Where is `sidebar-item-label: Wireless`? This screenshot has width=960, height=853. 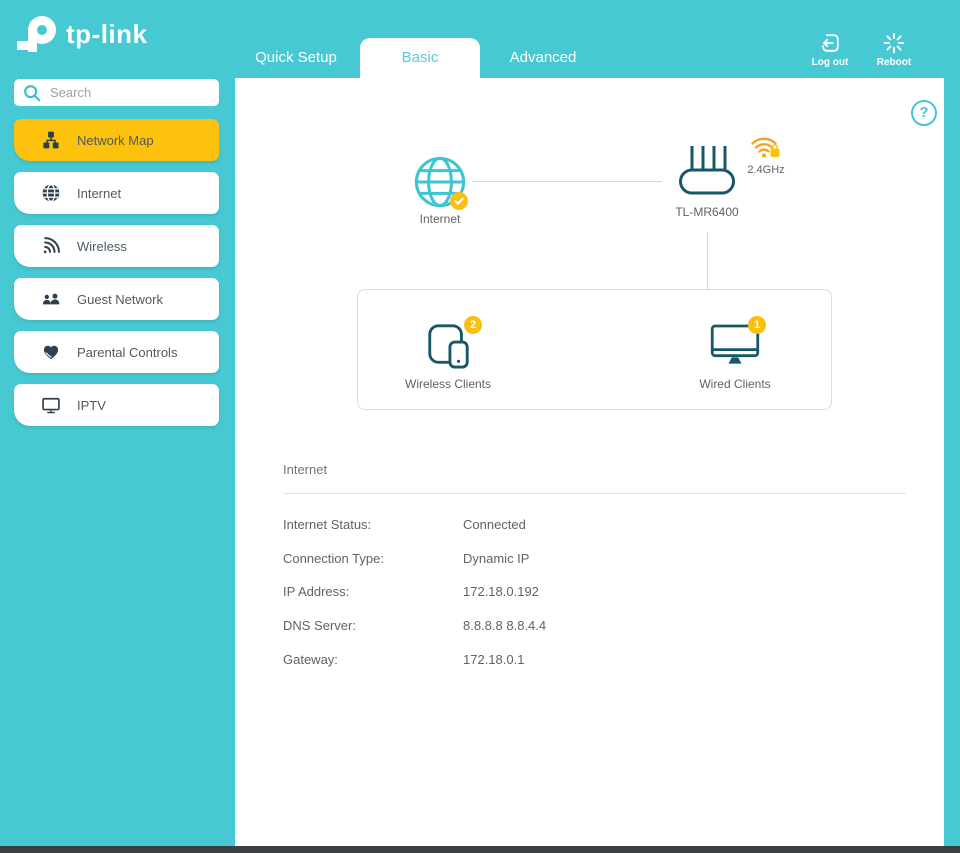 sidebar-item-label: Wireless is located at coordinates (102, 246).